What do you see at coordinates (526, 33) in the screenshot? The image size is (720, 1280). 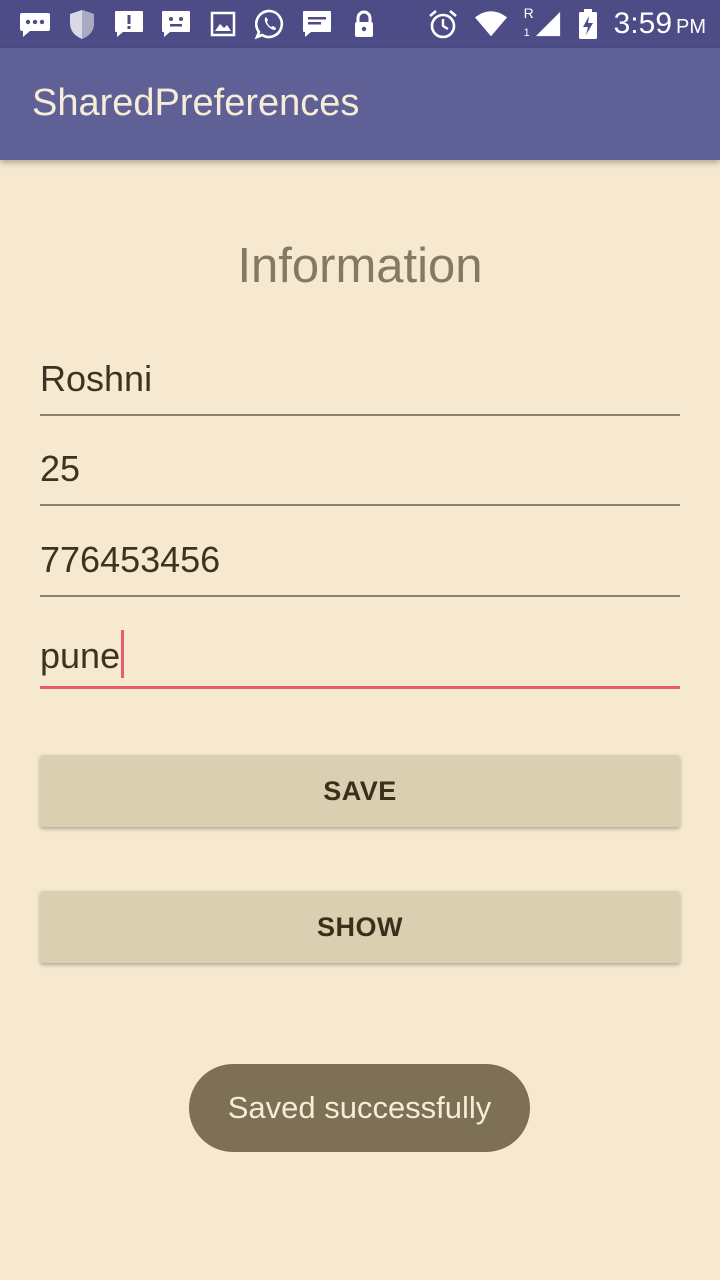 I see `sim-slot-label: 1` at bounding box center [526, 33].